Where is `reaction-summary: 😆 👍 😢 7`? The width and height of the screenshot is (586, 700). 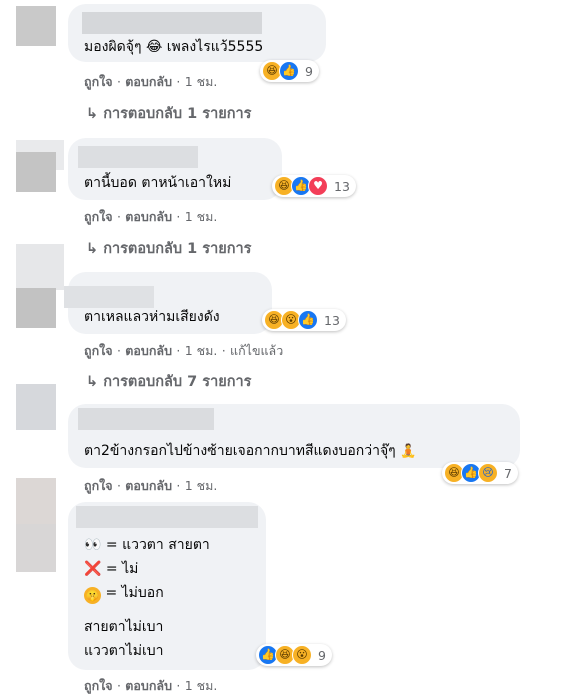 reaction-summary: 😆 👍 😢 7 is located at coordinates (480, 473).